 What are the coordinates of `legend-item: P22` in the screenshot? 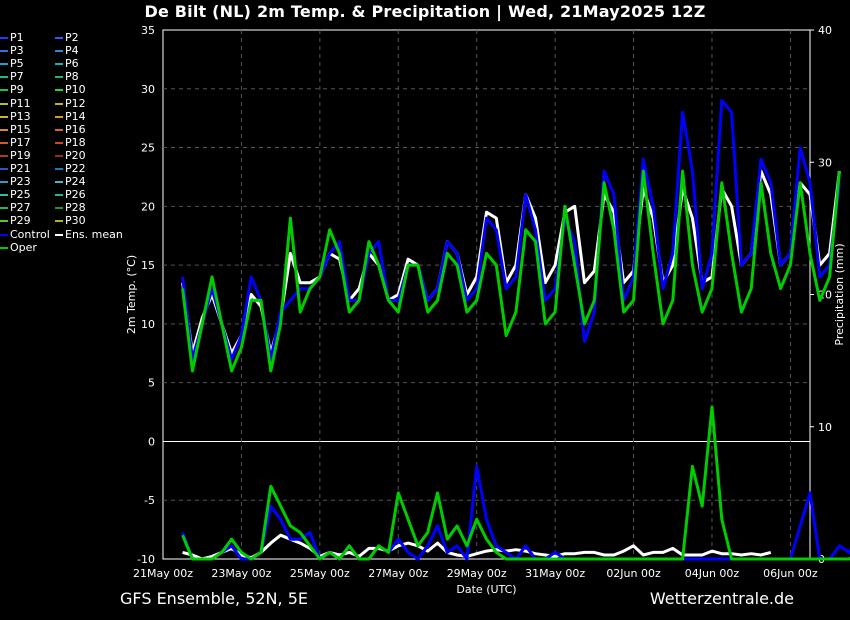 It's located at (70, 168).